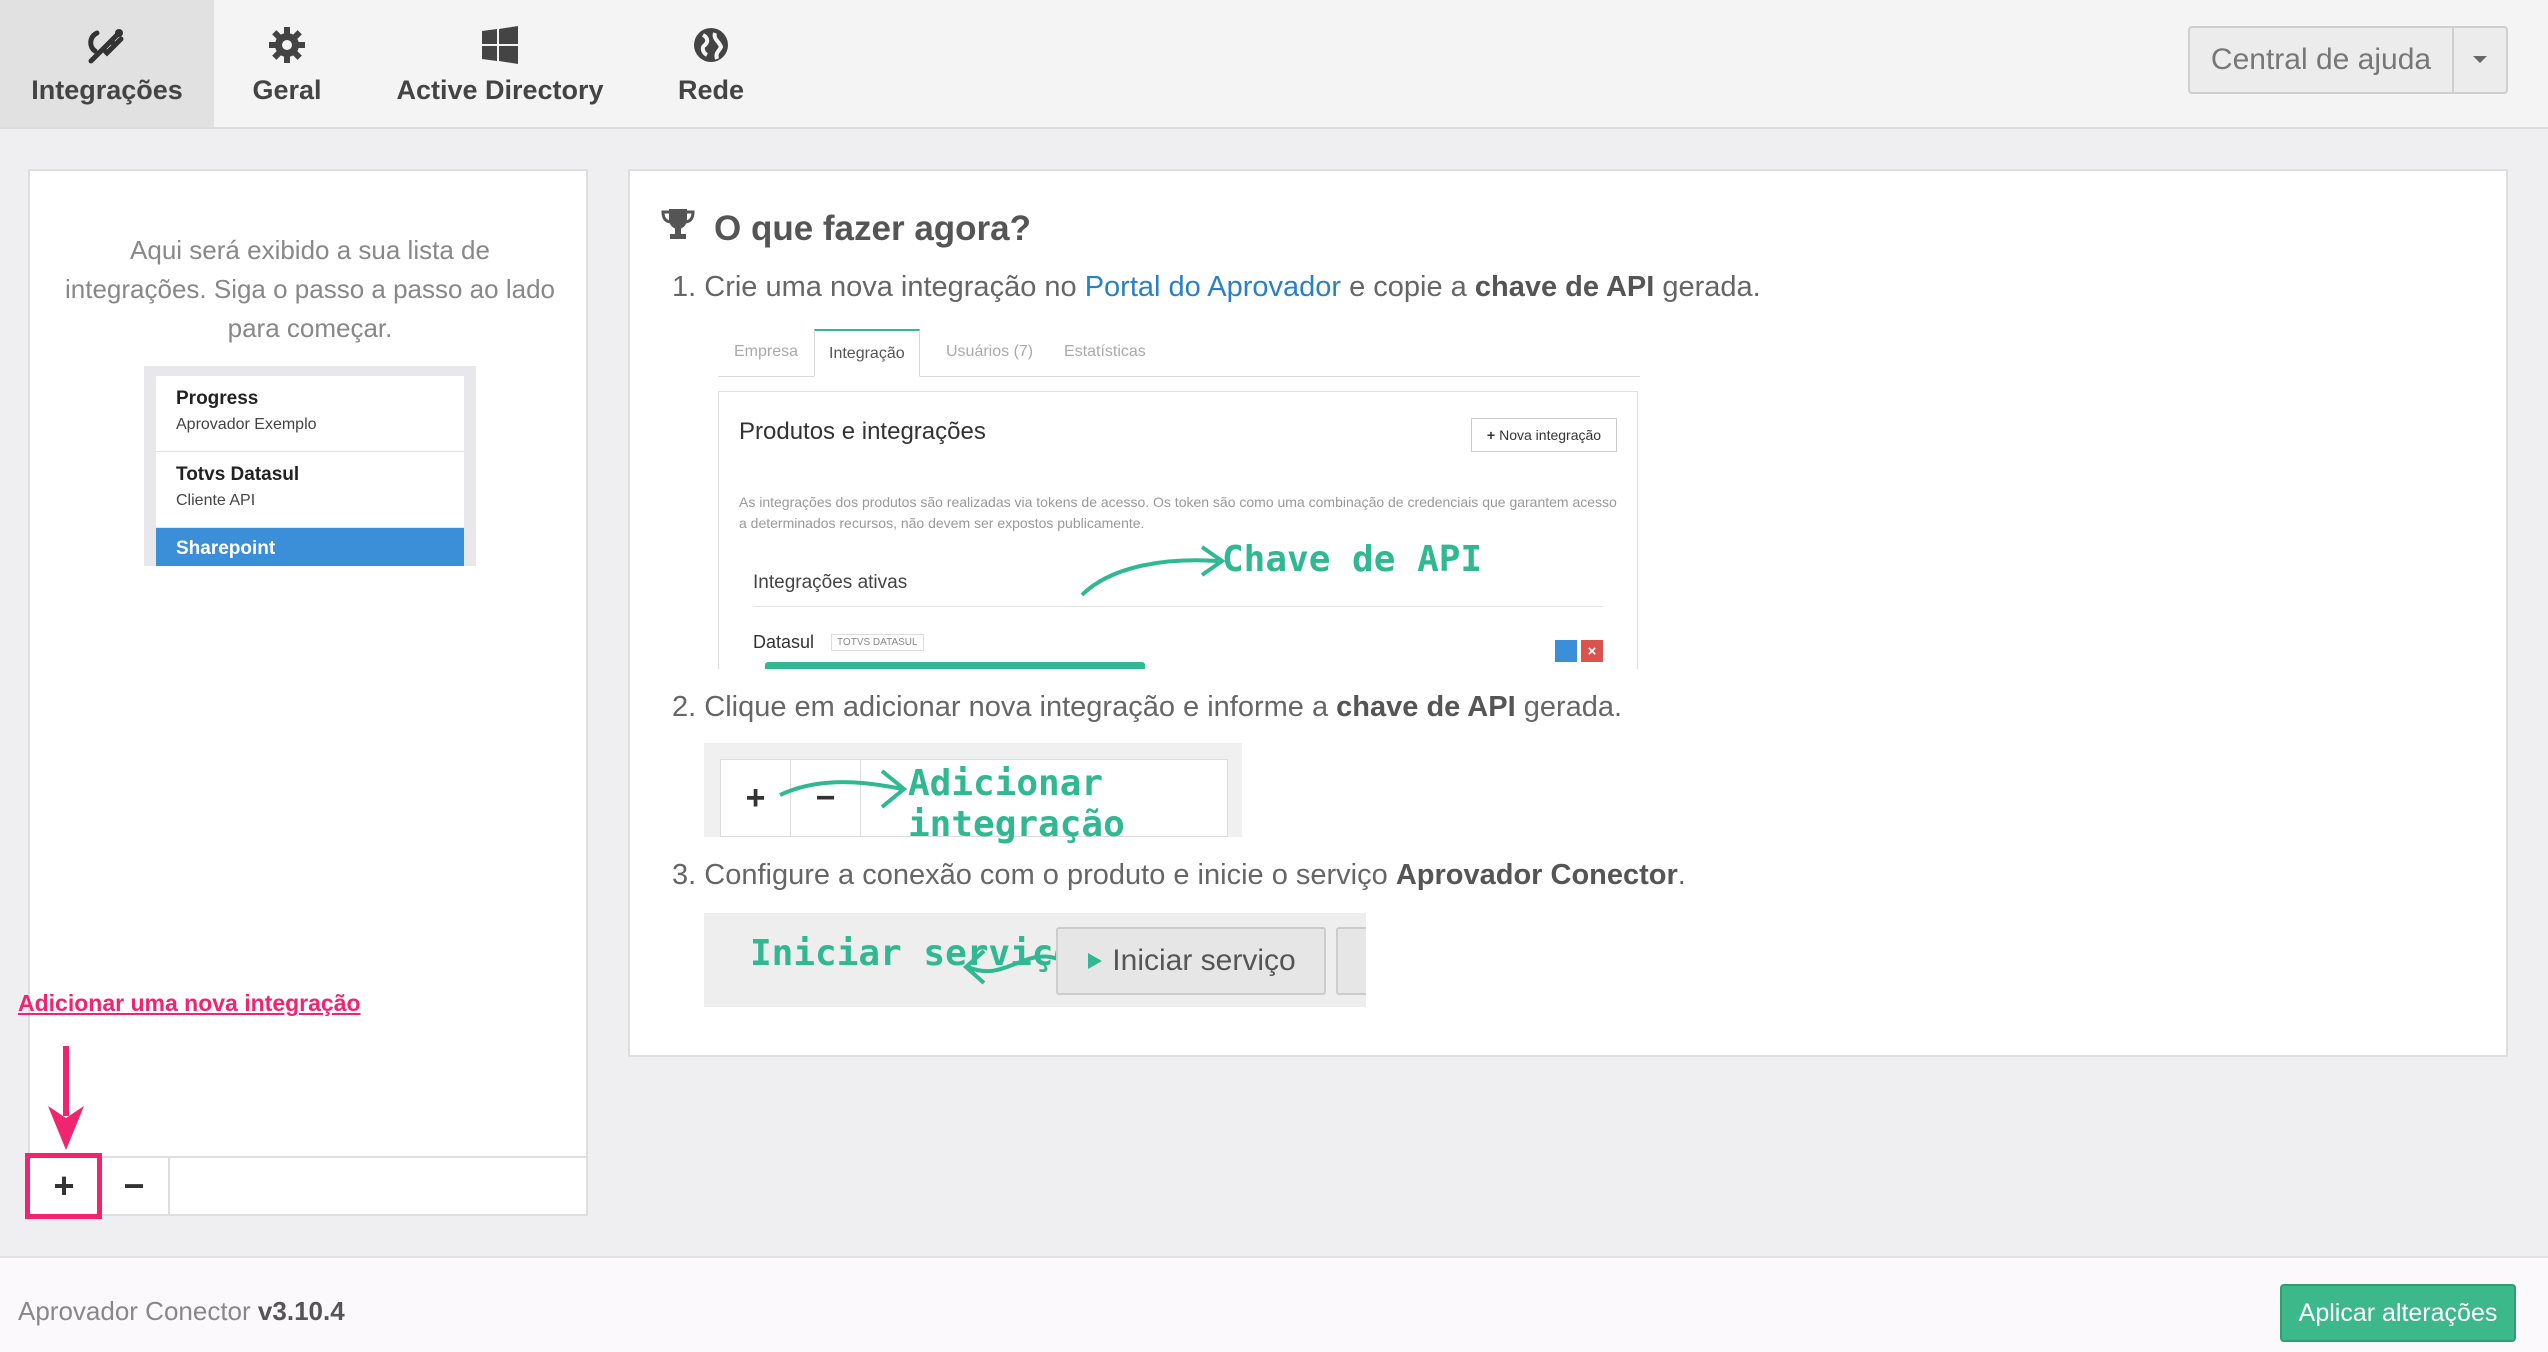 The image size is (2548, 1352). Describe the element at coordinates (711, 90) in the screenshot. I see `tab-label: Rede` at that location.